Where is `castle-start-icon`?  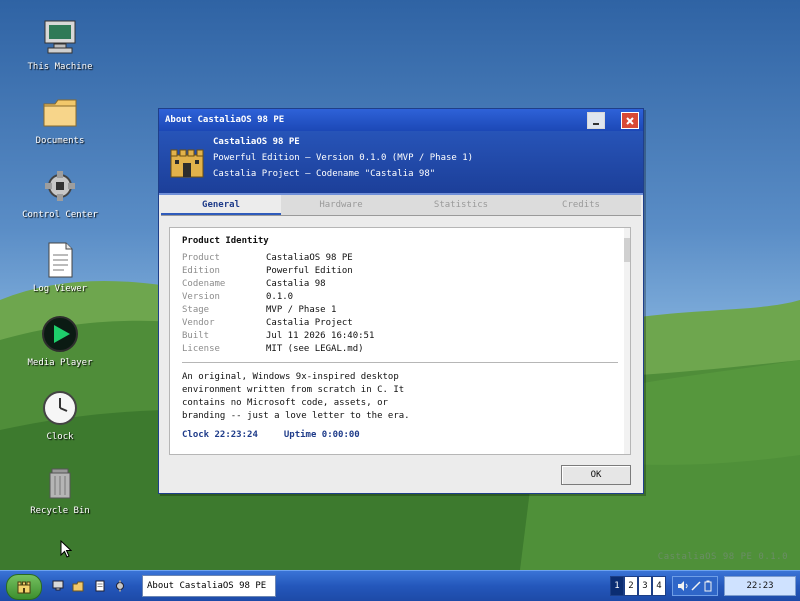
castle-start-icon is located at coordinates (24, 587).